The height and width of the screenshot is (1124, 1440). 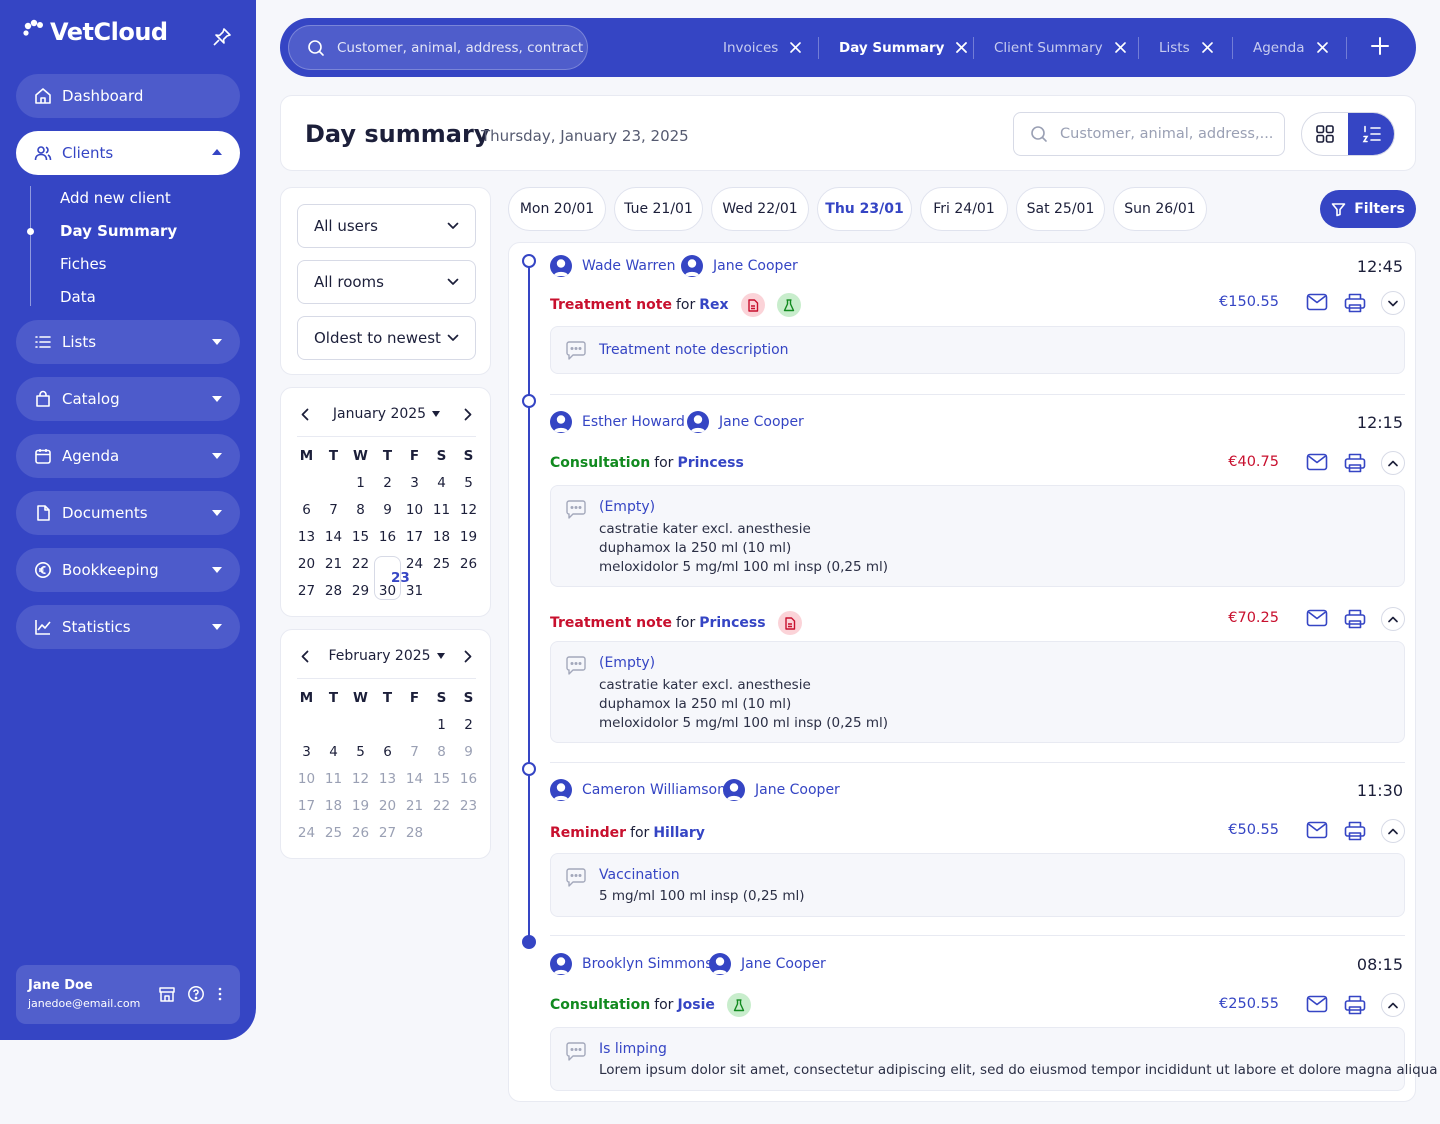 I want to click on calendar-day: 15, so click(x=441, y=779).